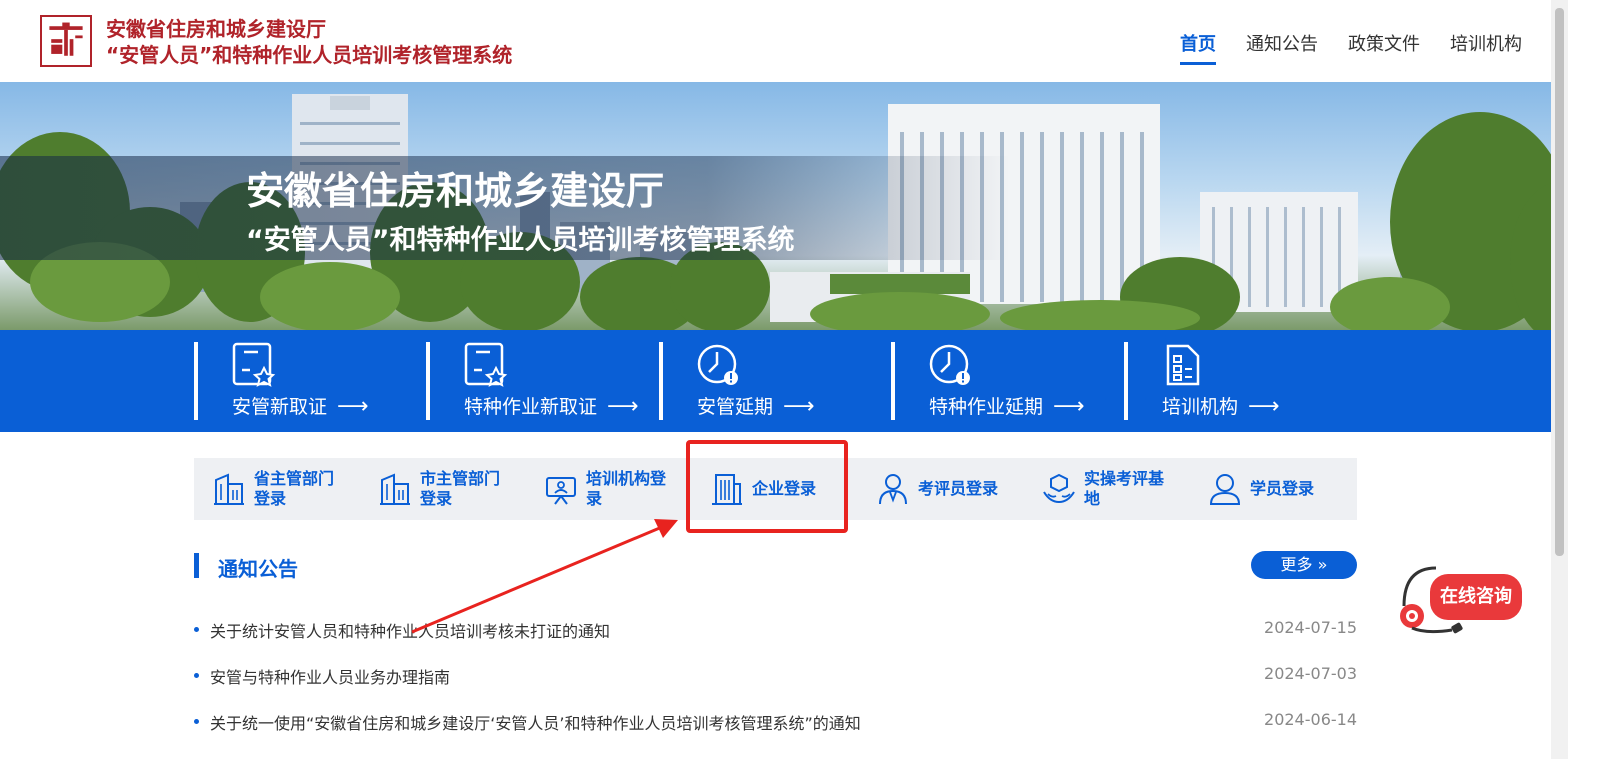  I want to click on document-list-icon, so click(1183, 365).